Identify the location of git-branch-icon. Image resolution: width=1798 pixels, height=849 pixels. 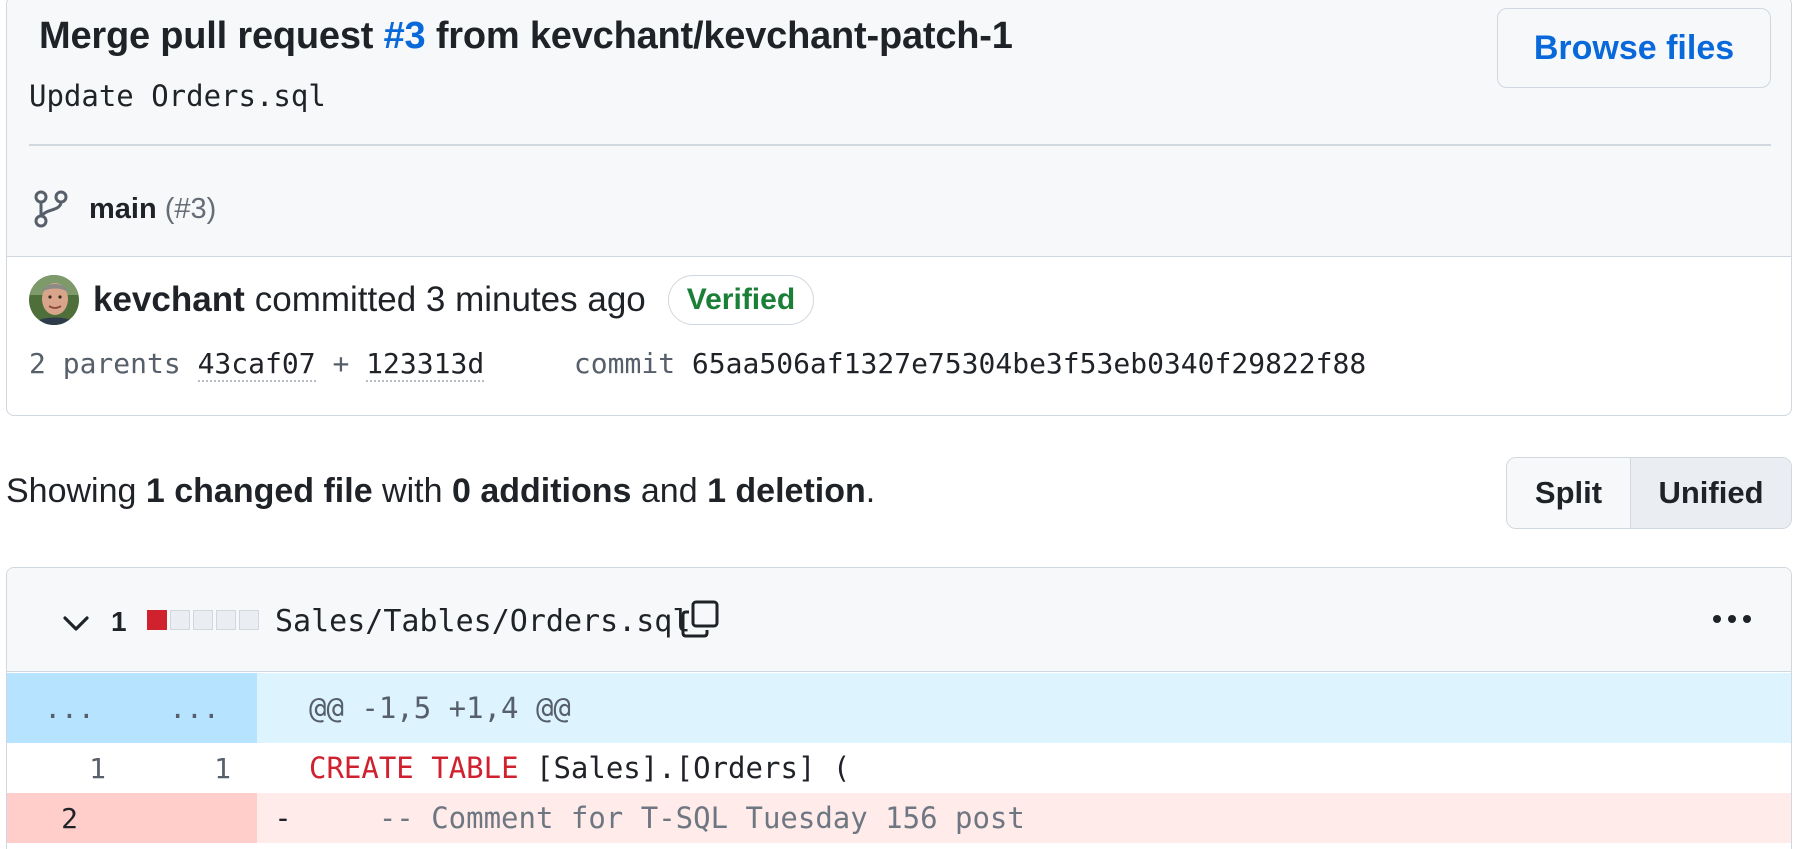
(51, 209).